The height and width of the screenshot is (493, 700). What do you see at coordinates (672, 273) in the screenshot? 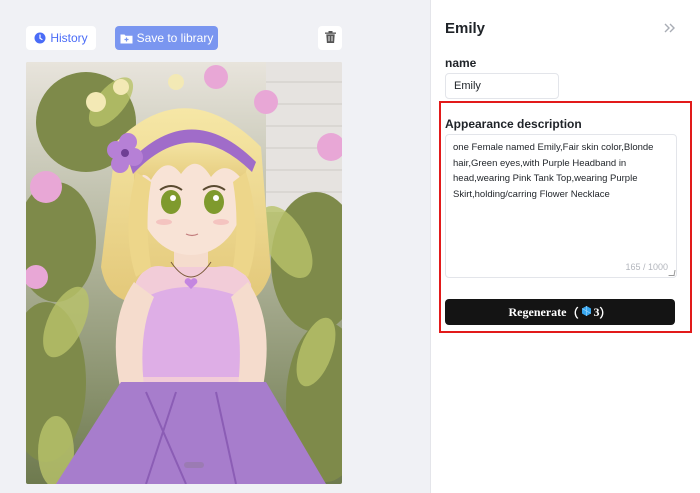
I see `resize-handle` at bounding box center [672, 273].